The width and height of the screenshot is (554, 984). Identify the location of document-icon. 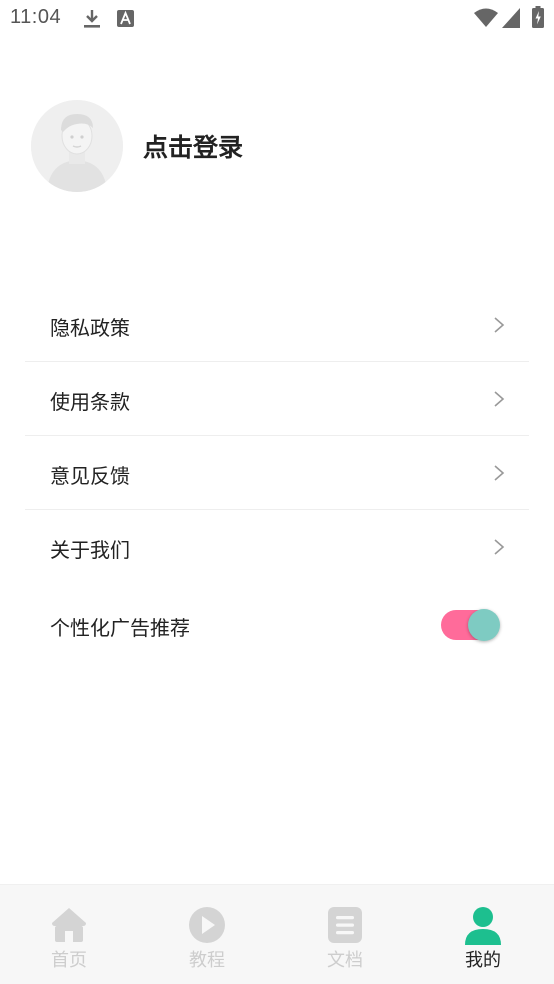
(345, 925).